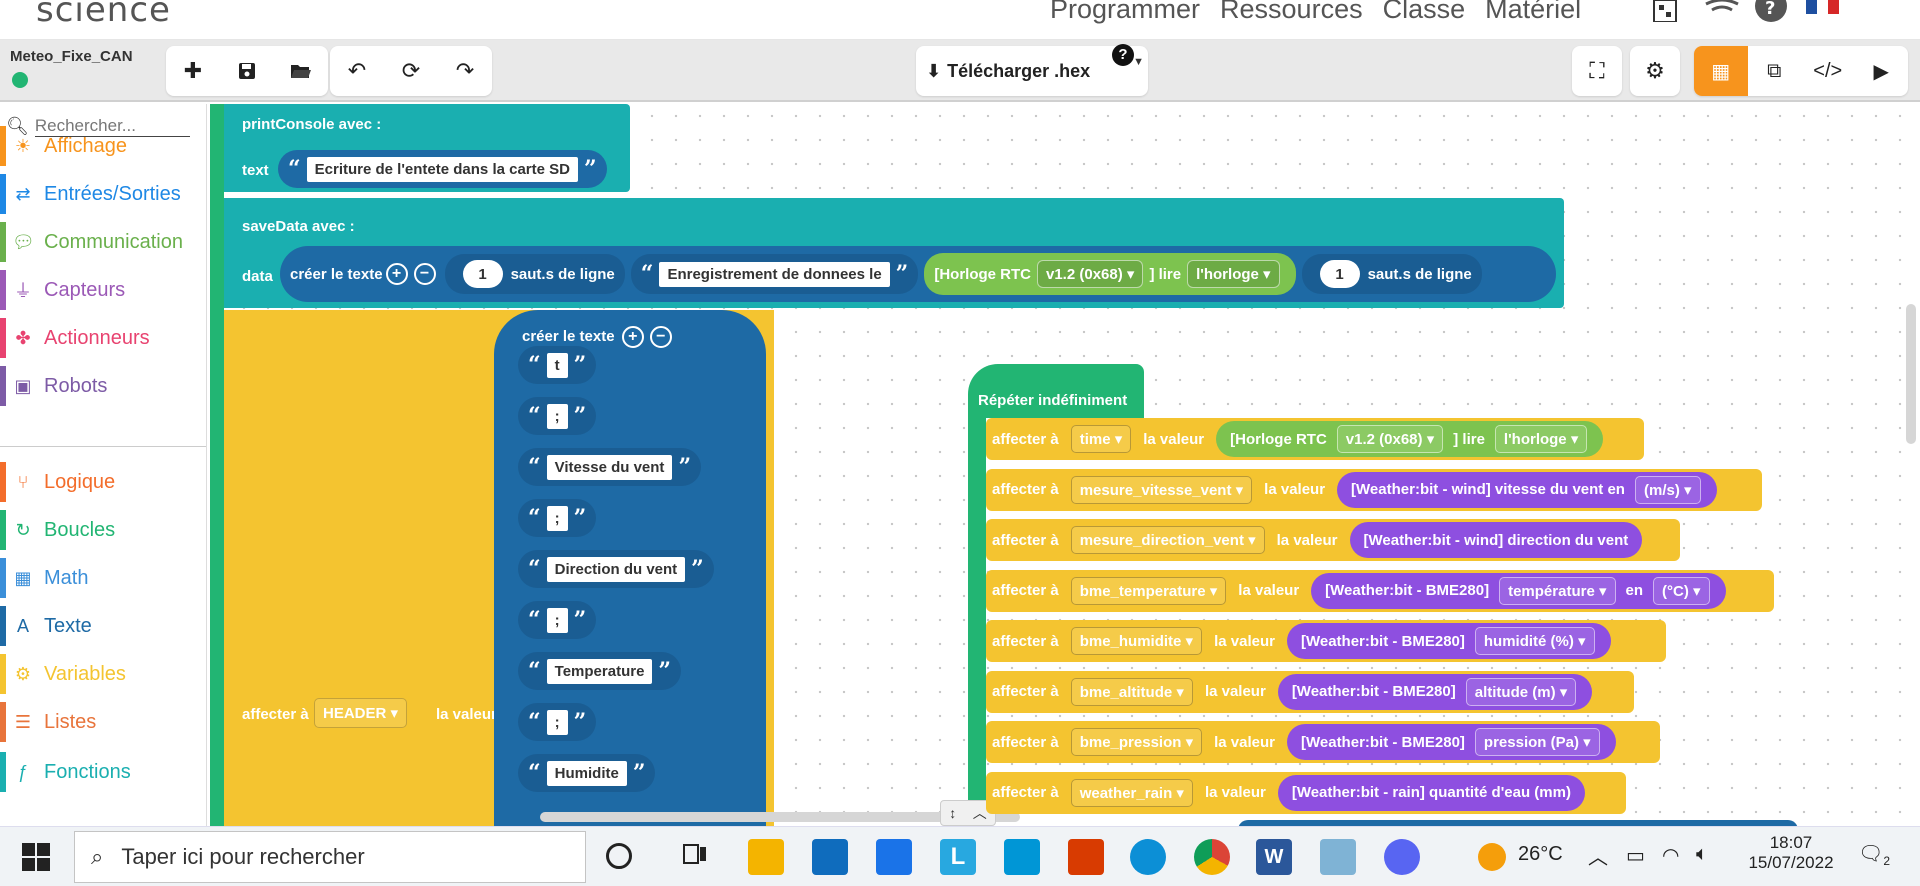 The image size is (1920, 886). What do you see at coordinates (1557, 590) in the screenshot?
I see `option-dropdown: température` at bounding box center [1557, 590].